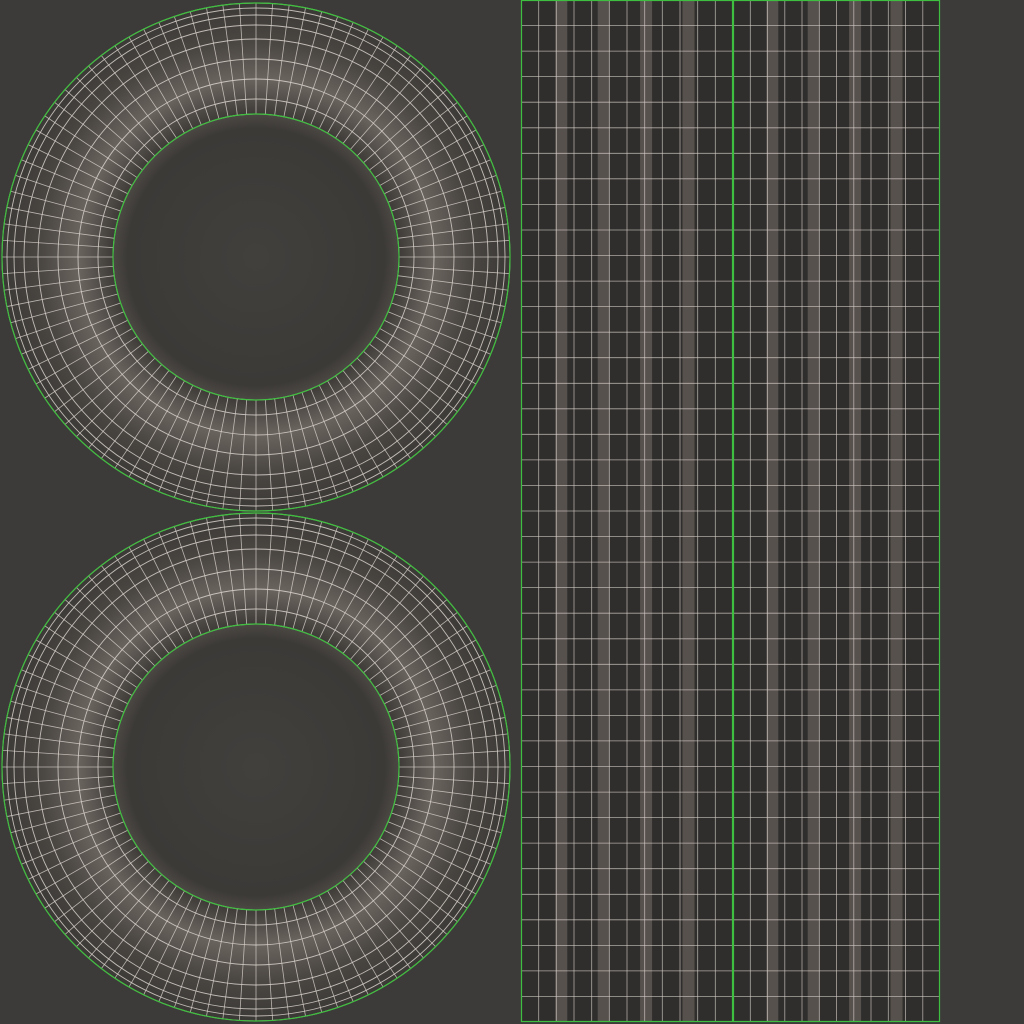 The width and height of the screenshot is (1024, 1024). I want to click on tire-bottom-hole, so click(256, 767).